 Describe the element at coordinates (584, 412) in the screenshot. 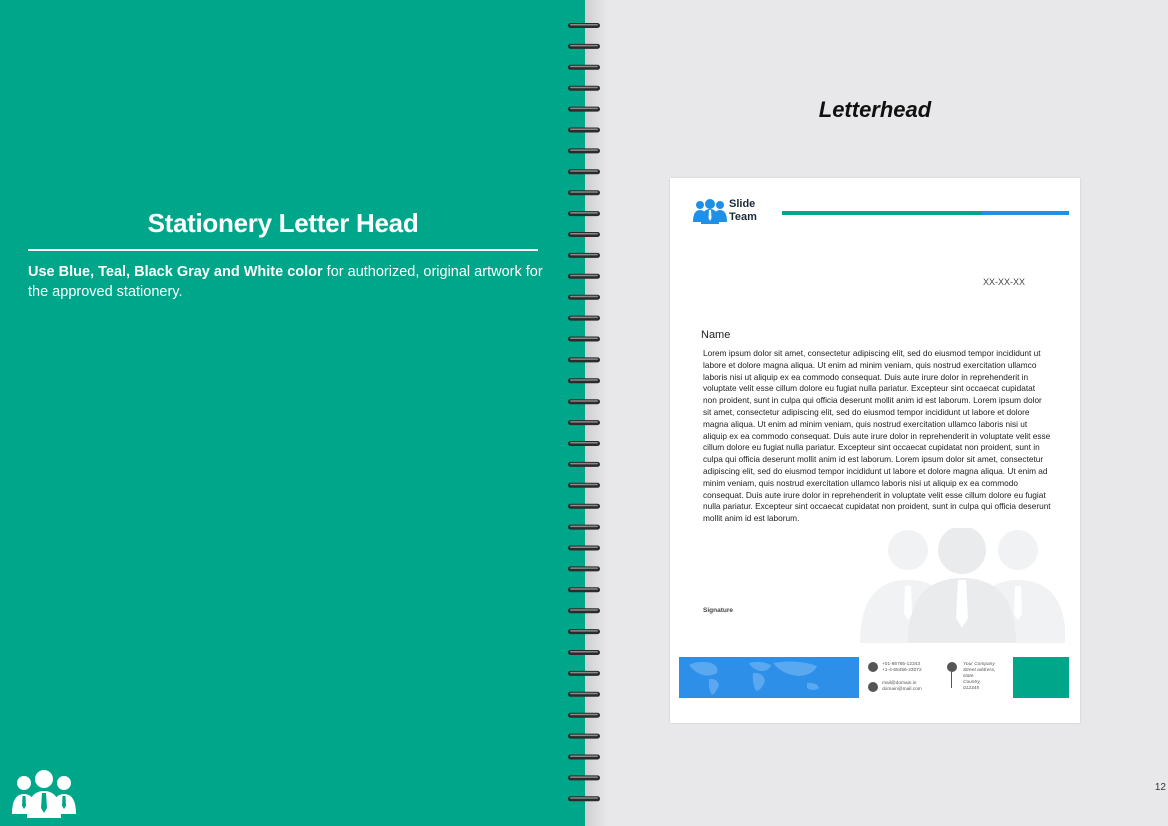

I see `spiral-binding` at that location.